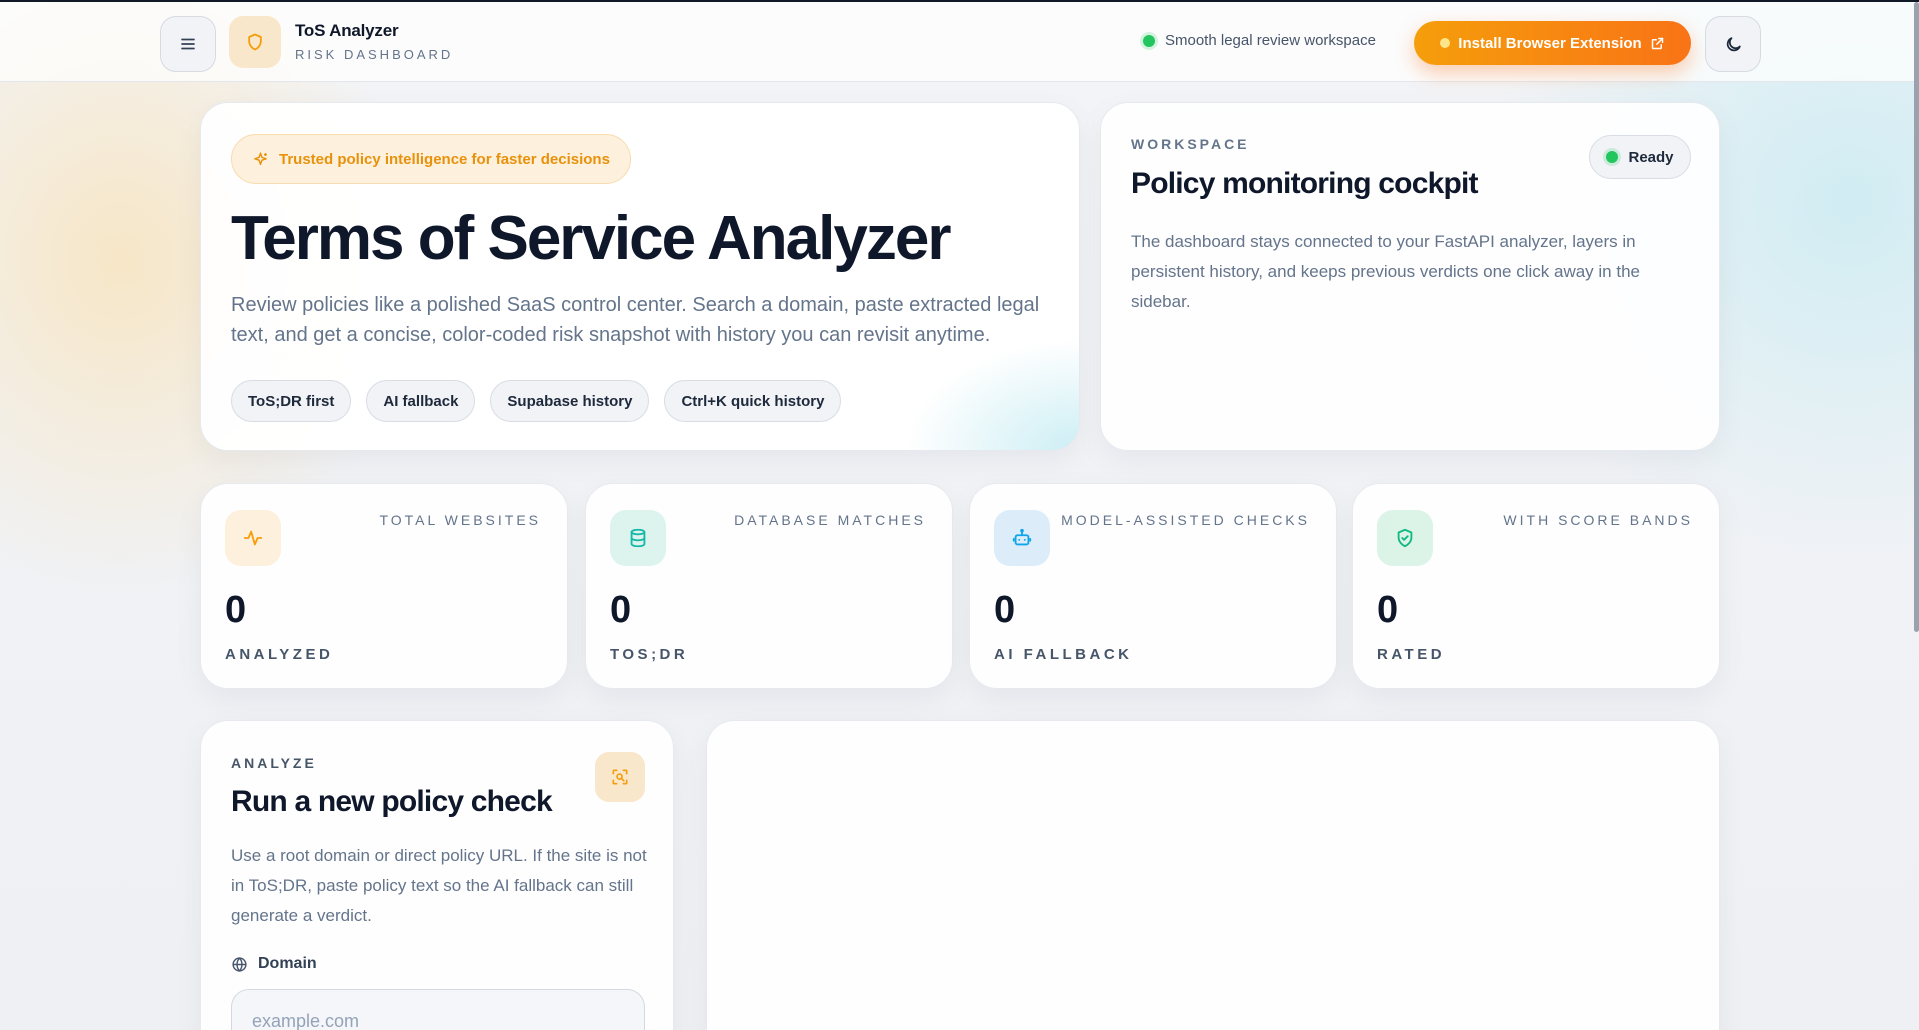 The height and width of the screenshot is (1030, 1919). What do you see at coordinates (649, 654) in the screenshot?
I see `stat-sub: TOS;DR` at bounding box center [649, 654].